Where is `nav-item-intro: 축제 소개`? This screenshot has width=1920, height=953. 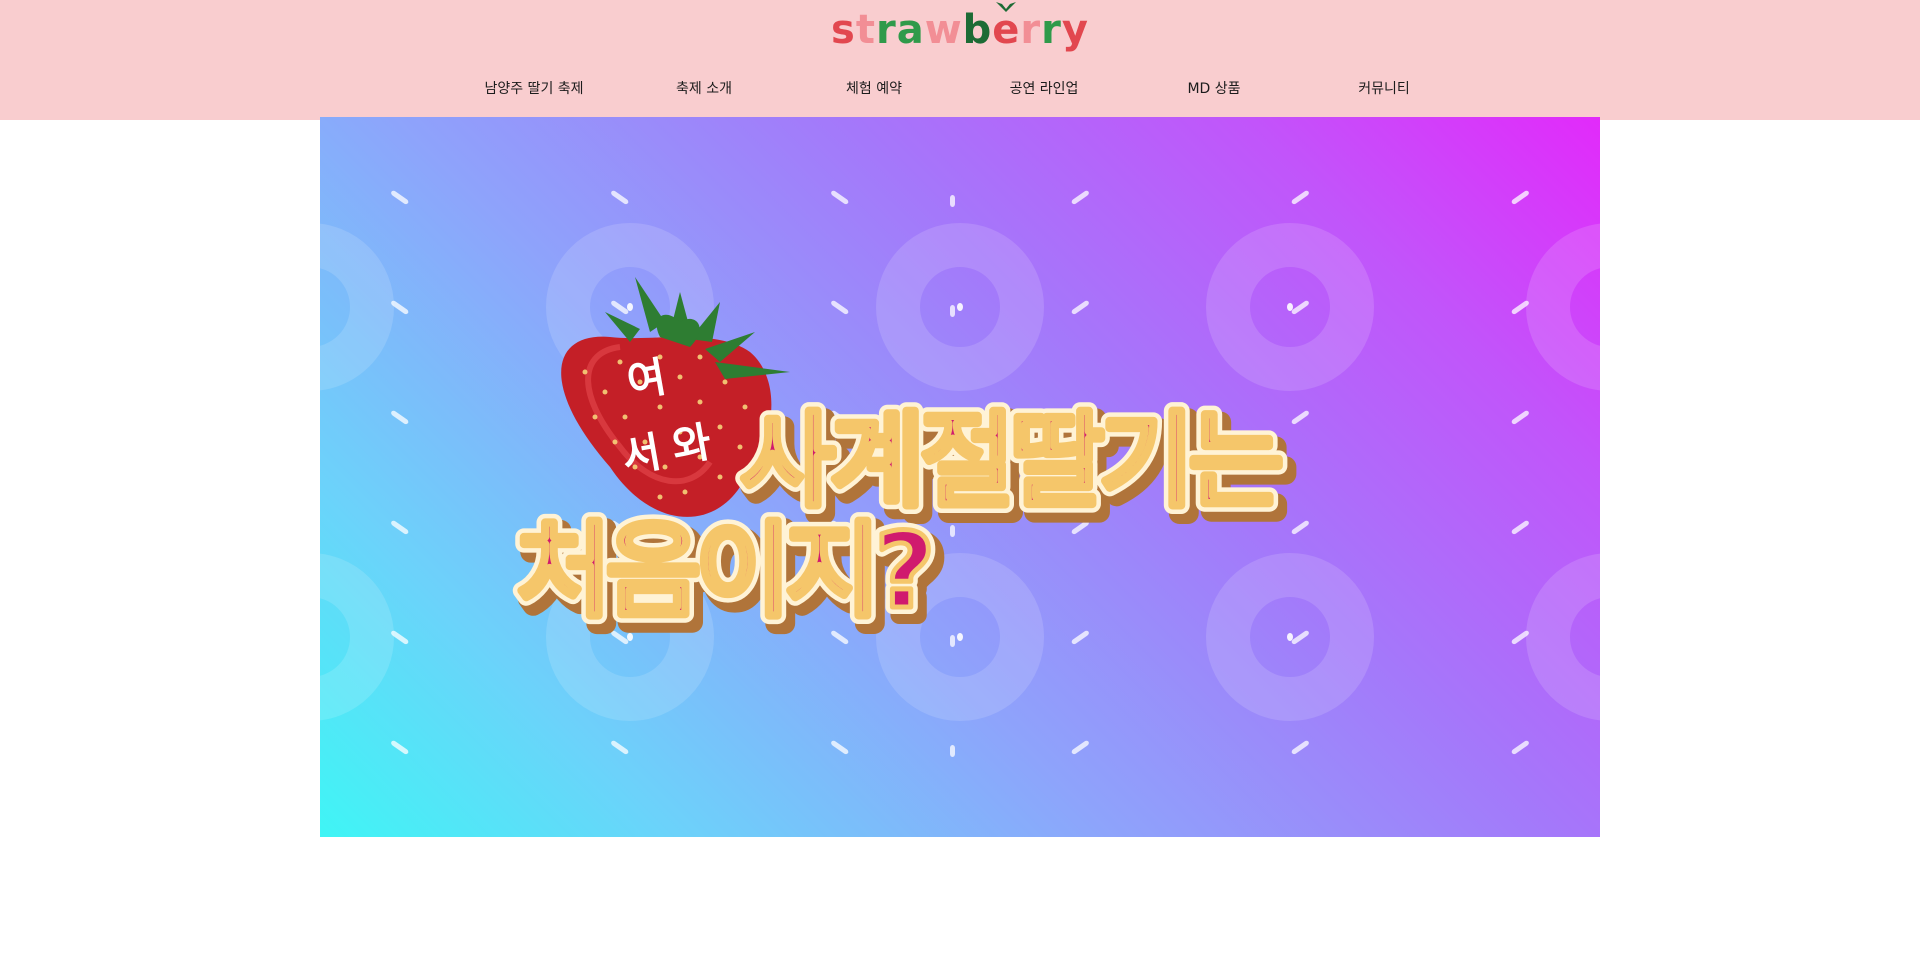 nav-item-intro: 축제 소개 is located at coordinates (704, 88).